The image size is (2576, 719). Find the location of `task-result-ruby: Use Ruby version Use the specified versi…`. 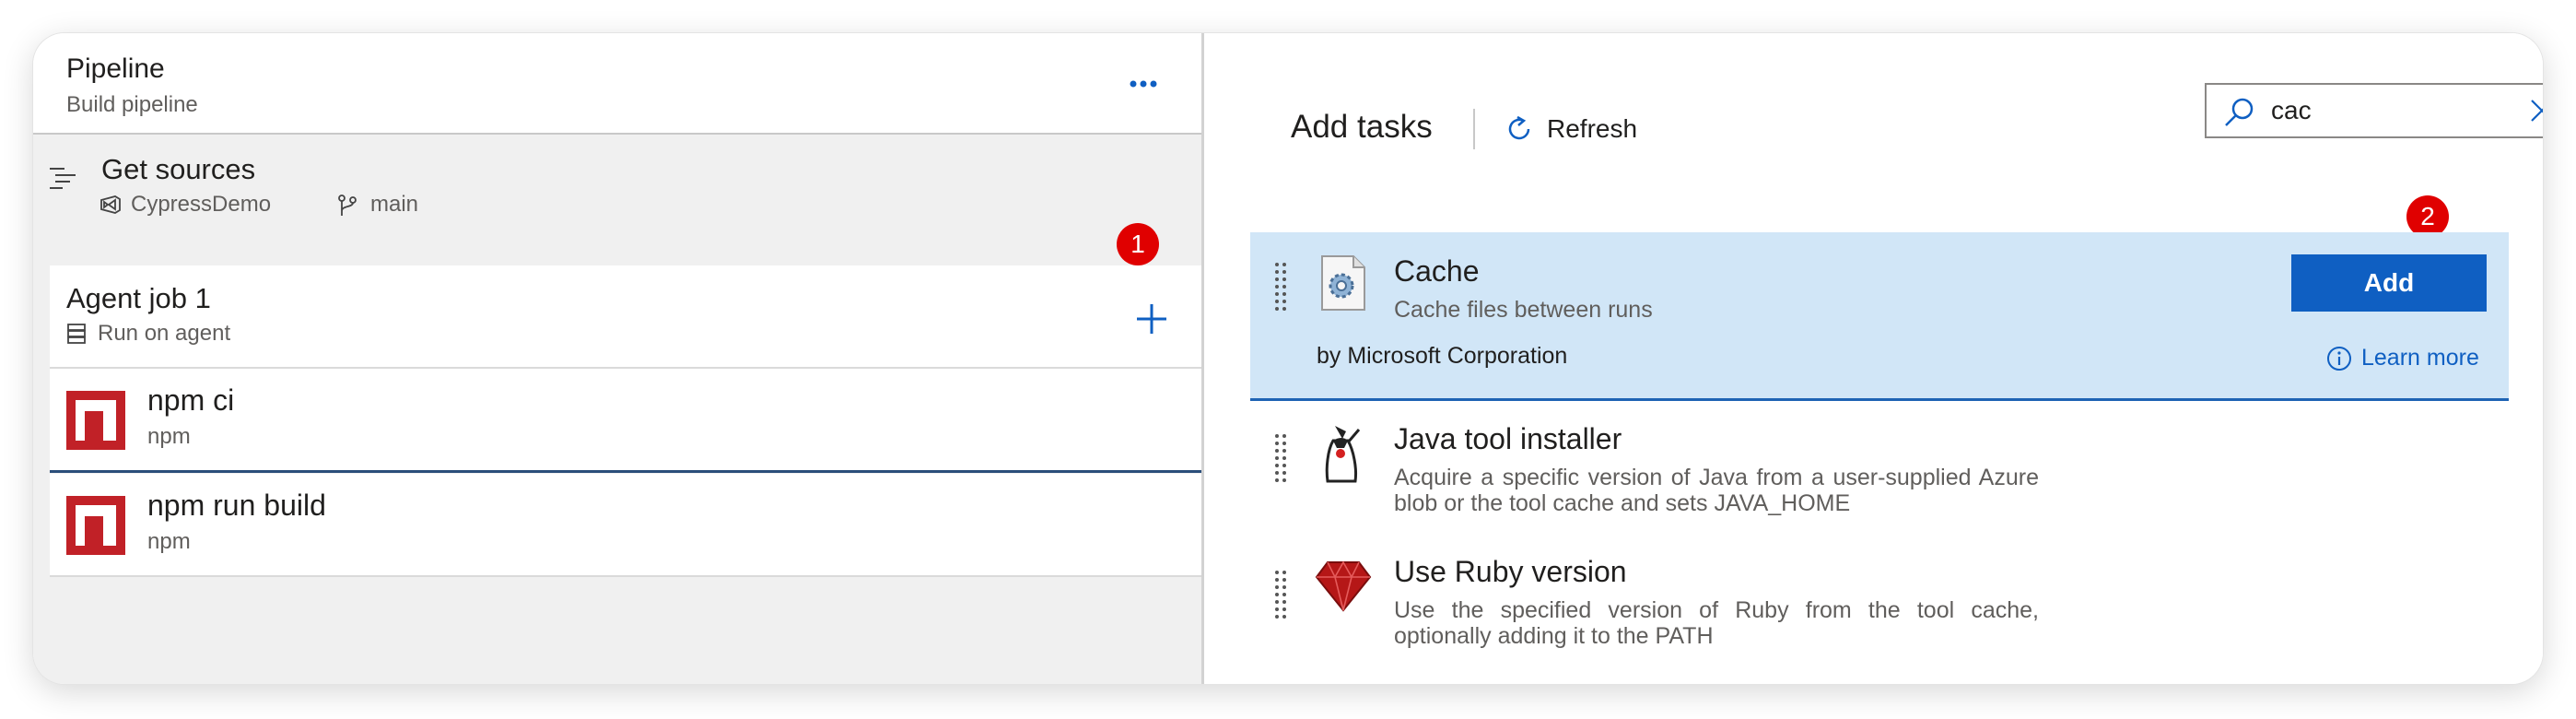

task-result-ruby: Use Ruby version Use the specified versi… is located at coordinates (1879, 610).